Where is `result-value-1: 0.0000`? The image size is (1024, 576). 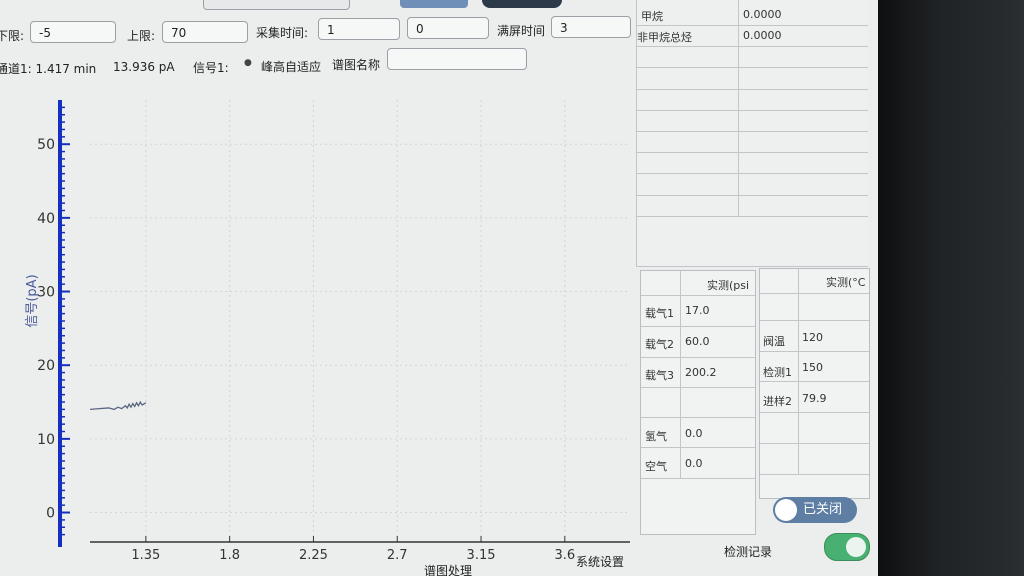 result-value-1: 0.0000 is located at coordinates (762, 35).